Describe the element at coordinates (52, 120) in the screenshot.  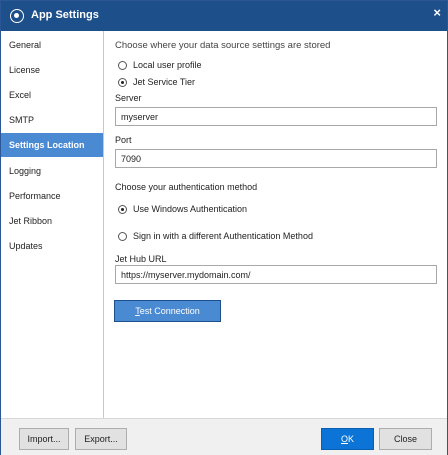
I see `sidebar-item-smtp: SMTP` at that location.